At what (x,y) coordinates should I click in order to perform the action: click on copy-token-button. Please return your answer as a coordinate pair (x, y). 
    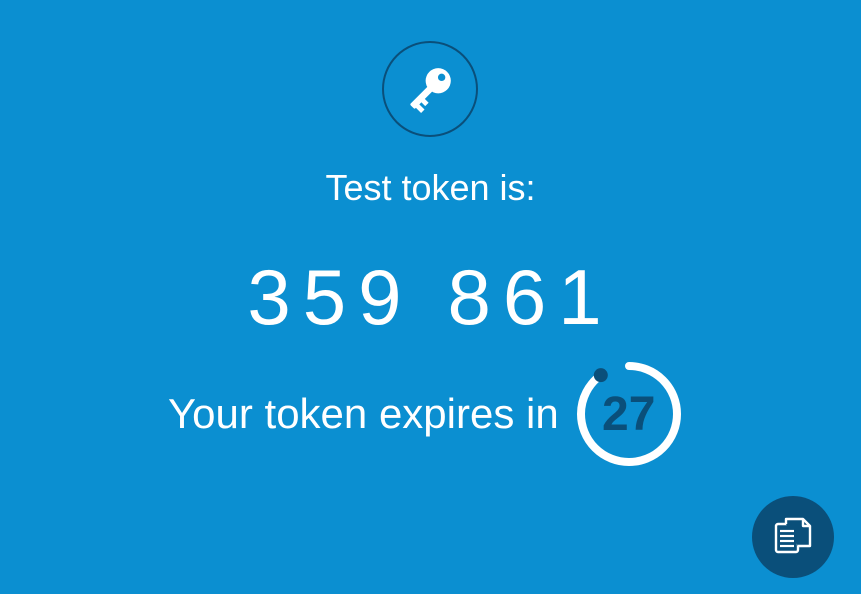
    Looking at the image, I should click on (793, 537).